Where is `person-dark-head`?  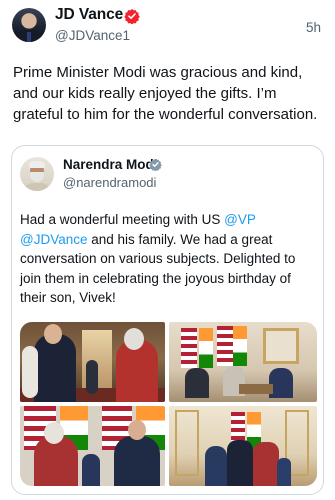 person-dark-head is located at coordinates (53, 334).